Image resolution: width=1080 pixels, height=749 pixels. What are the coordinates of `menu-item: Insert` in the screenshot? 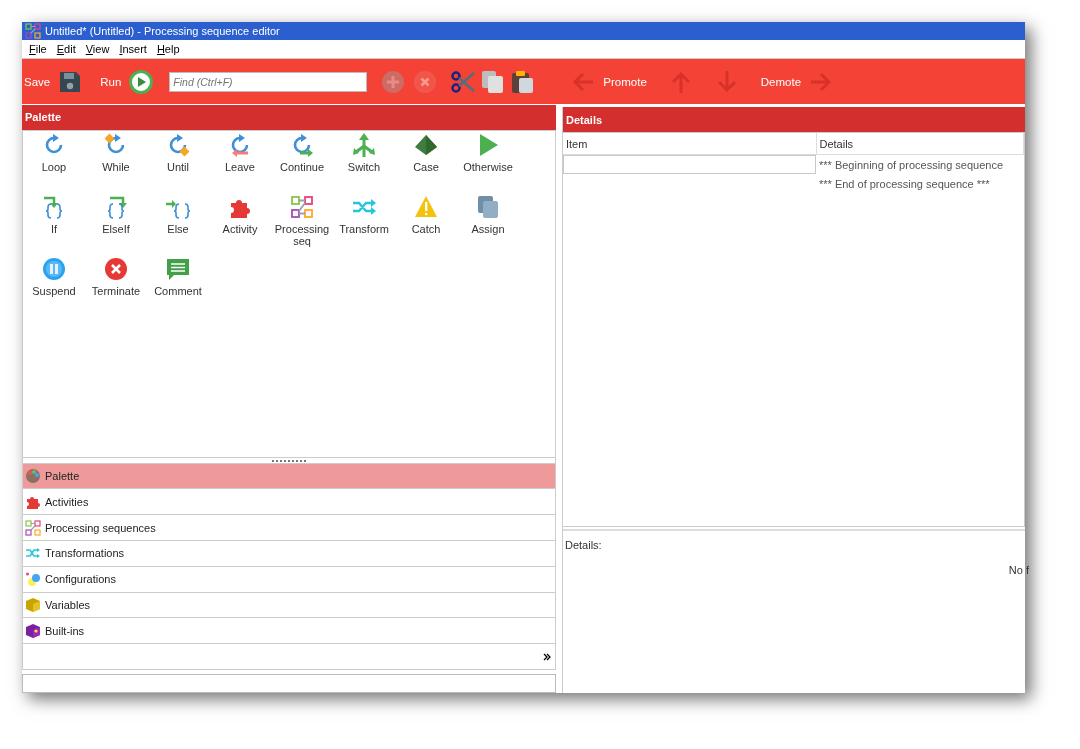 It's located at (133, 49).